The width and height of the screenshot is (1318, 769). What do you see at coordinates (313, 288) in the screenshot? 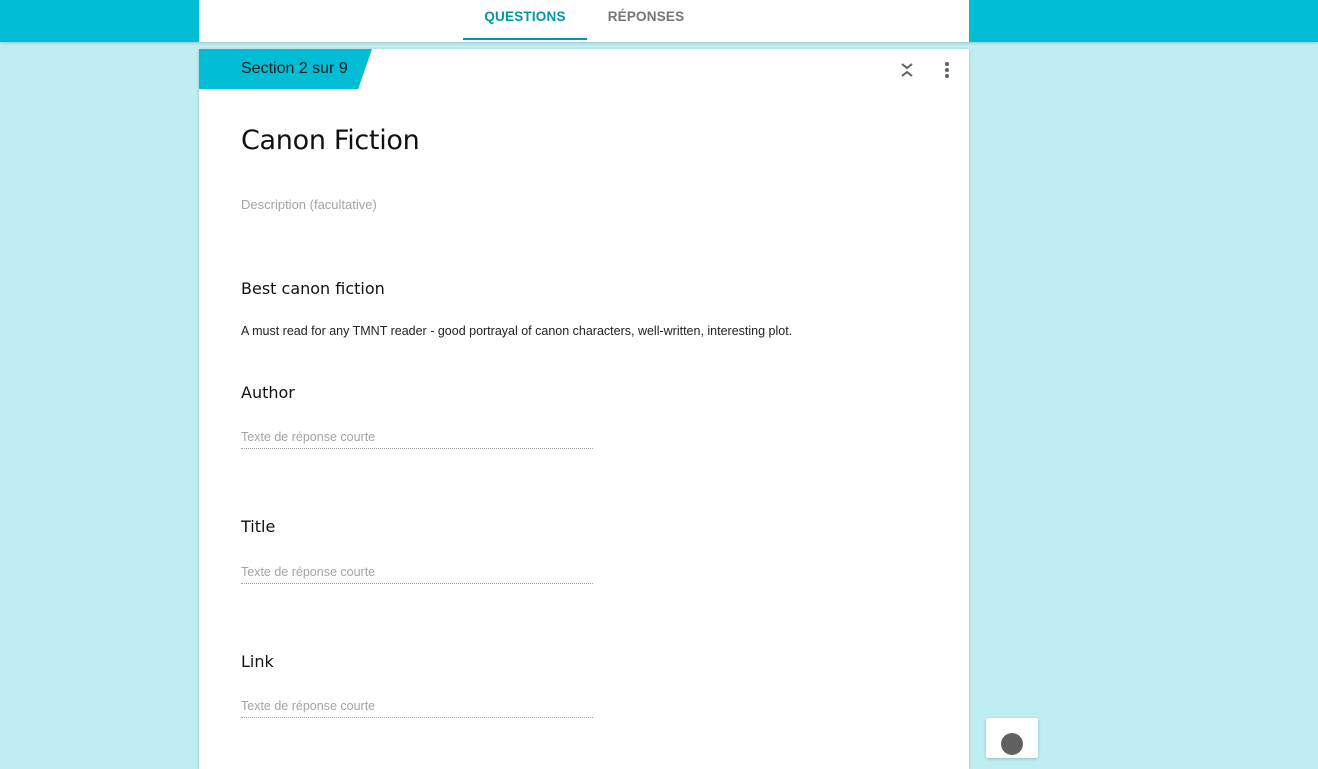
I see `question-title-best-canon-fiction: Best canon fiction` at bounding box center [313, 288].